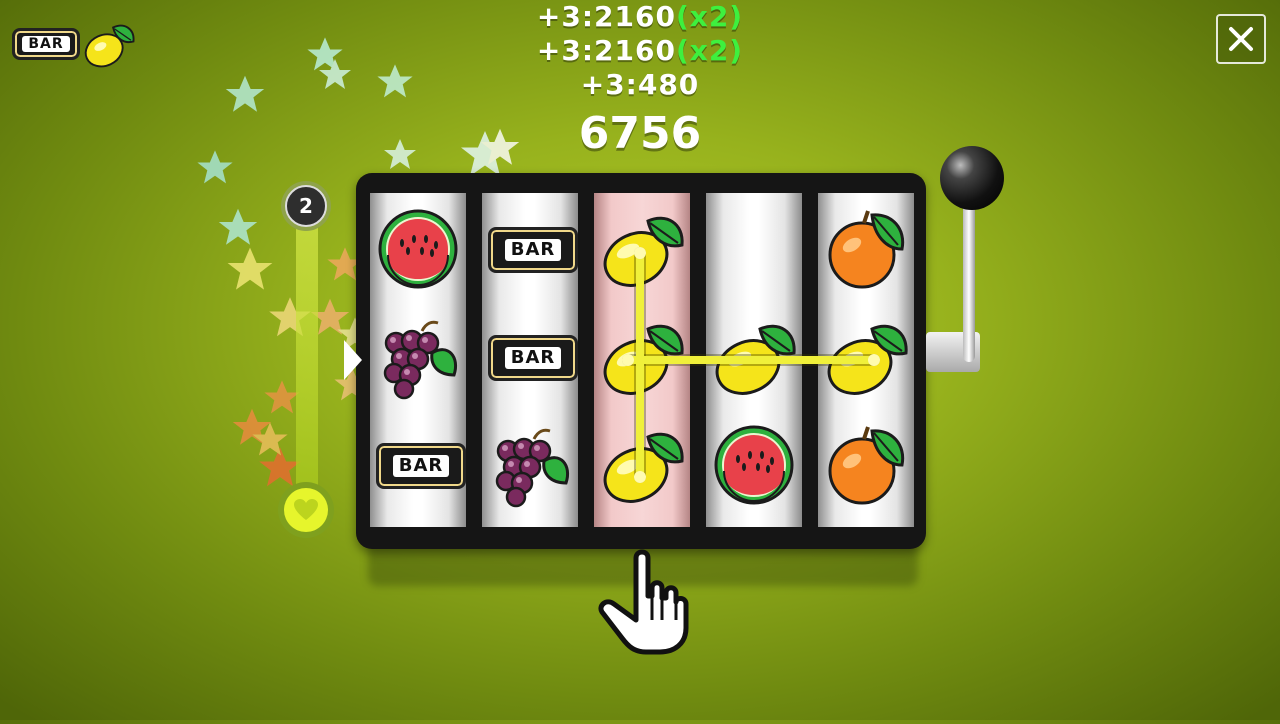 The height and width of the screenshot is (724, 1280). What do you see at coordinates (646, 603) in the screenshot?
I see `hand-pointer-icon` at bounding box center [646, 603].